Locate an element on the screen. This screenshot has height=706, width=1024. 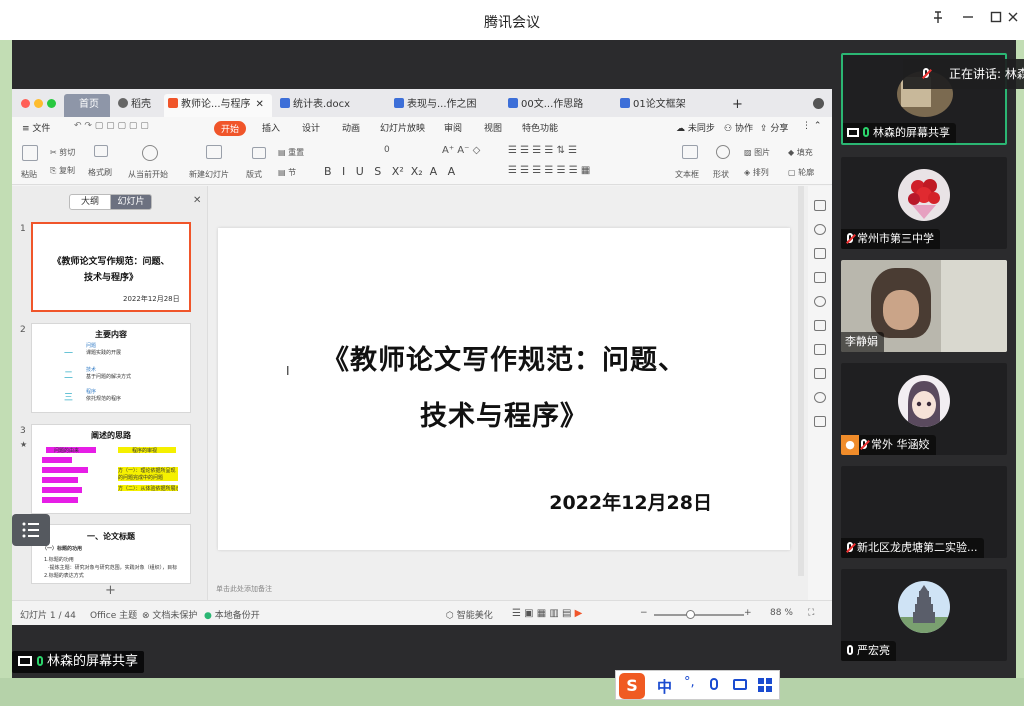
keyboard-icon is located at coordinates (740, 684).